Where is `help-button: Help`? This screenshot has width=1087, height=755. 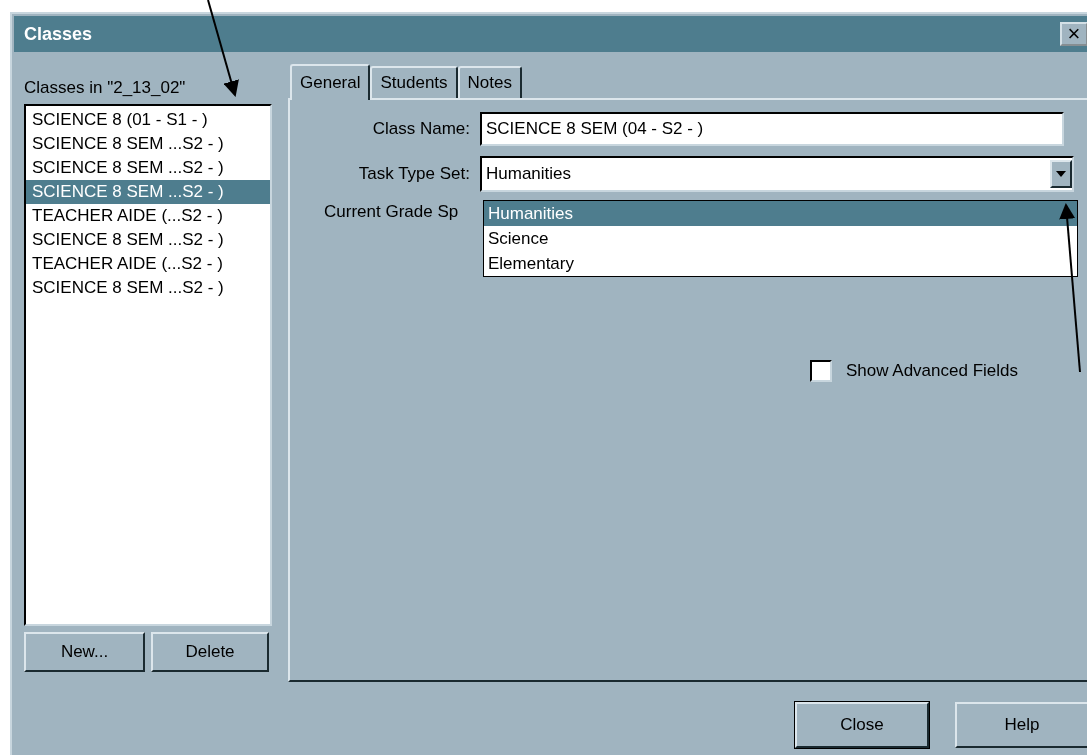
help-button: Help is located at coordinates (1021, 725).